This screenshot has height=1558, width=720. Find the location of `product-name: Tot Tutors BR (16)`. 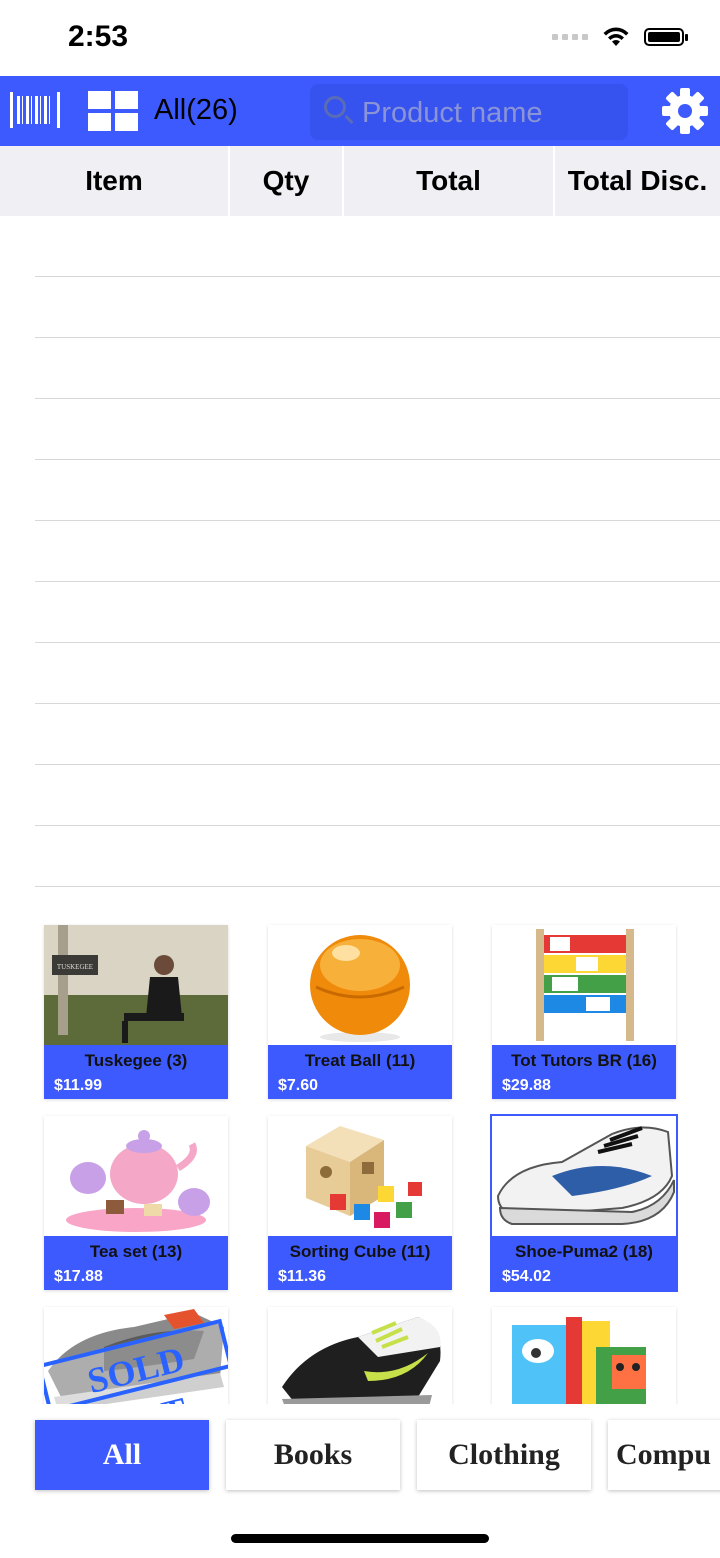

product-name: Tot Tutors BR (16) is located at coordinates (584, 1060).